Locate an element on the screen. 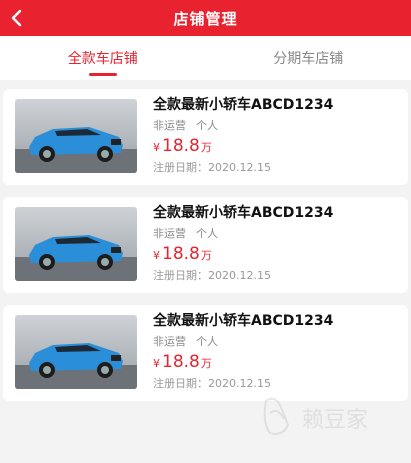 Image resolution: width=411 pixels, height=463 pixels. watermark-text: 赖豆家 is located at coordinates (335, 420).